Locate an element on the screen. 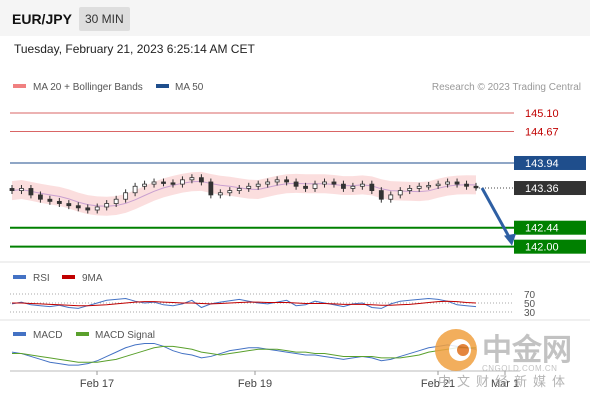 Image resolution: width=590 pixels, height=400 pixels. bollinger-bands is located at coordinates (244, 193).